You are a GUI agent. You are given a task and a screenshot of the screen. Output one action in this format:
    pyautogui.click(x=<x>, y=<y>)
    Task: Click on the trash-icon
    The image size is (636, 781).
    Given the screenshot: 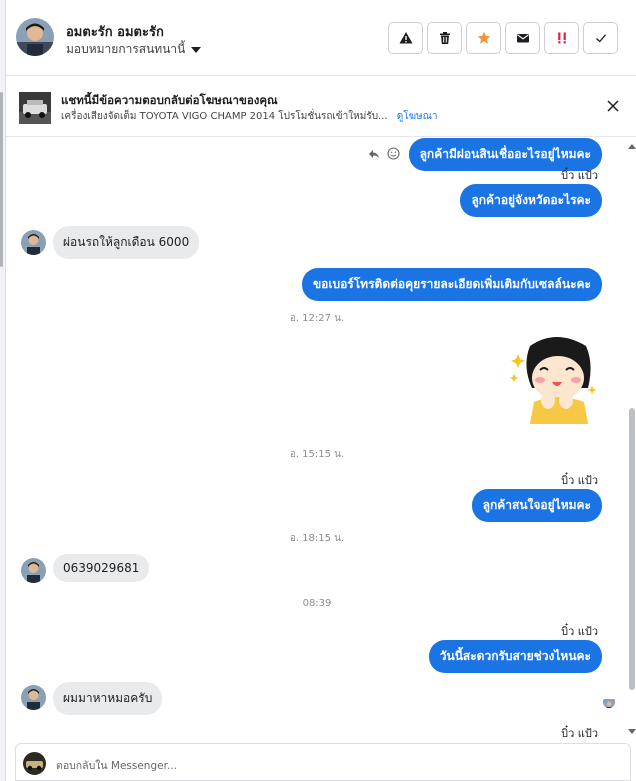 What is the action you would take?
    pyautogui.click(x=444, y=38)
    